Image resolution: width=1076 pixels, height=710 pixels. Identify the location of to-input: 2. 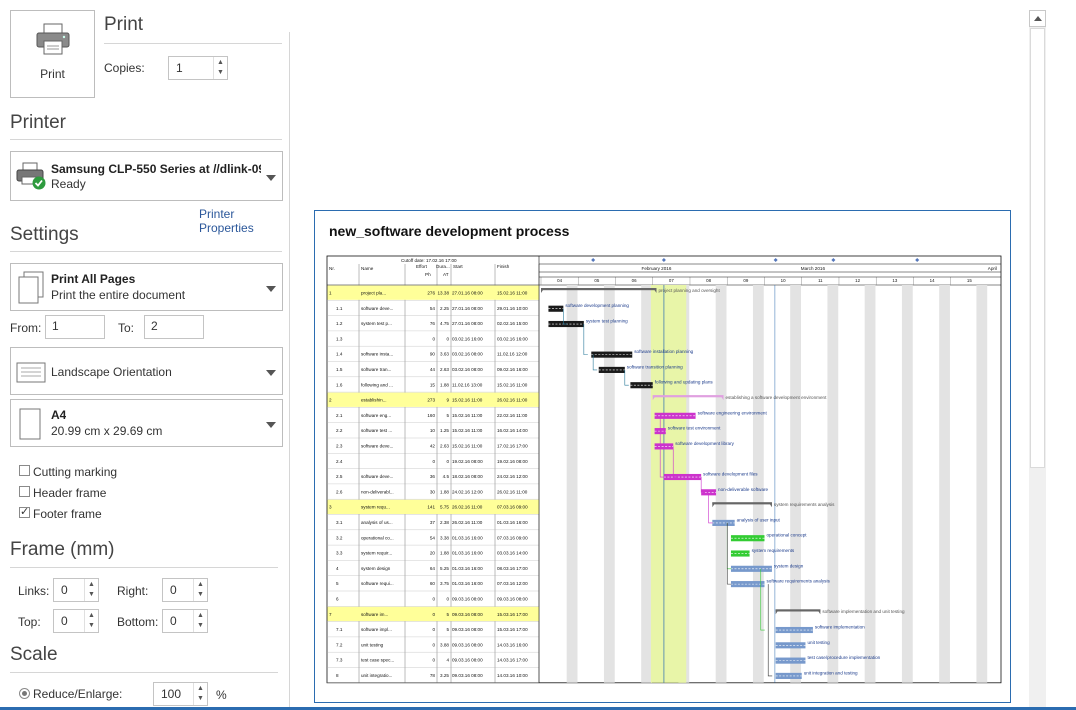
(174, 327).